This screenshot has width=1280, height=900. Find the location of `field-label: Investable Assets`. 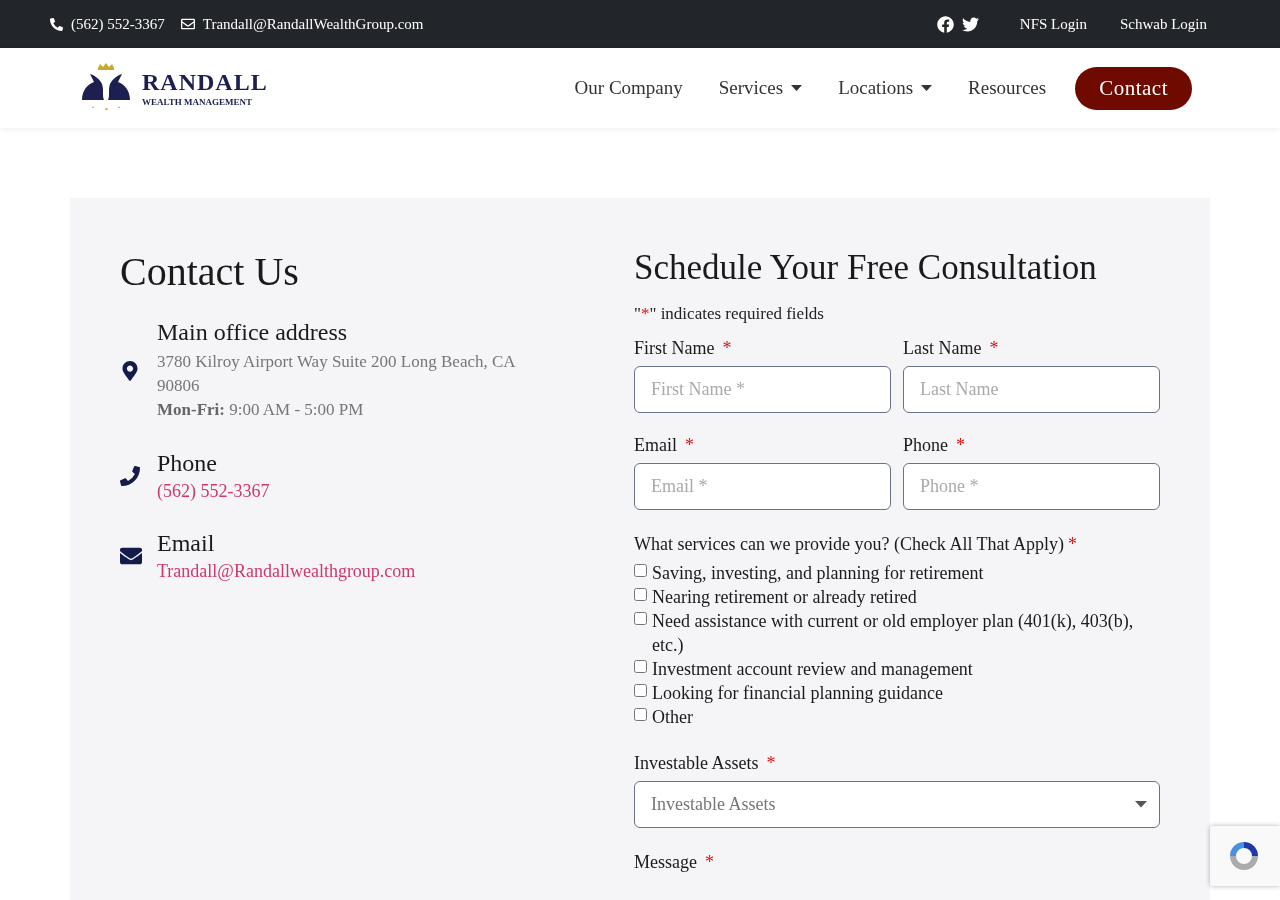

field-label: Investable Assets is located at coordinates (696, 763).